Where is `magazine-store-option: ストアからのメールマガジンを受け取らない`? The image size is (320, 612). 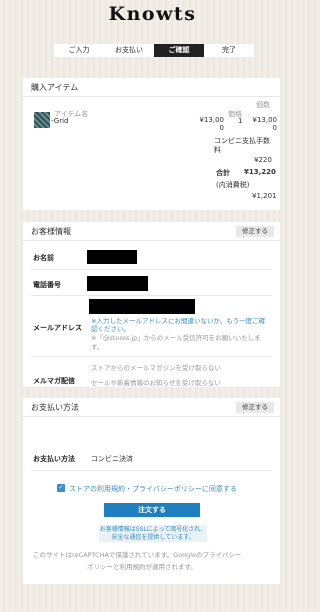
magazine-store-option: ストアからのメールマガジンを受け取らない is located at coordinates (156, 368).